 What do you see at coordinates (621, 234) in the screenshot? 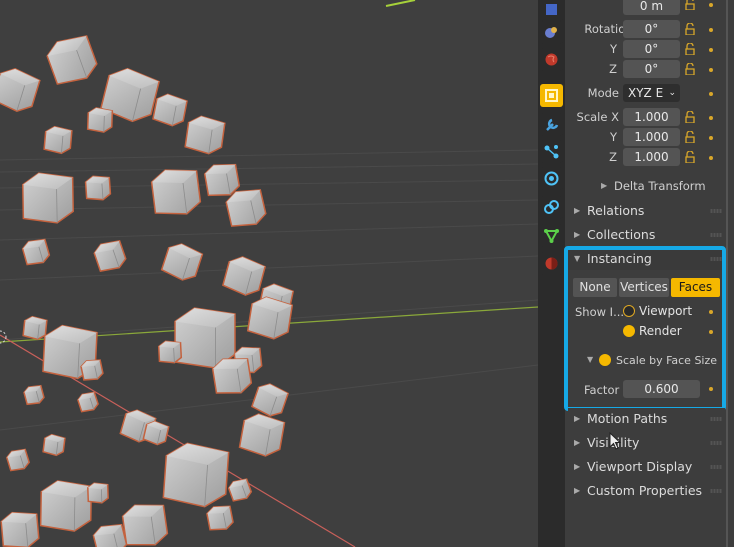
I see `panel-title: Collections` at bounding box center [621, 234].